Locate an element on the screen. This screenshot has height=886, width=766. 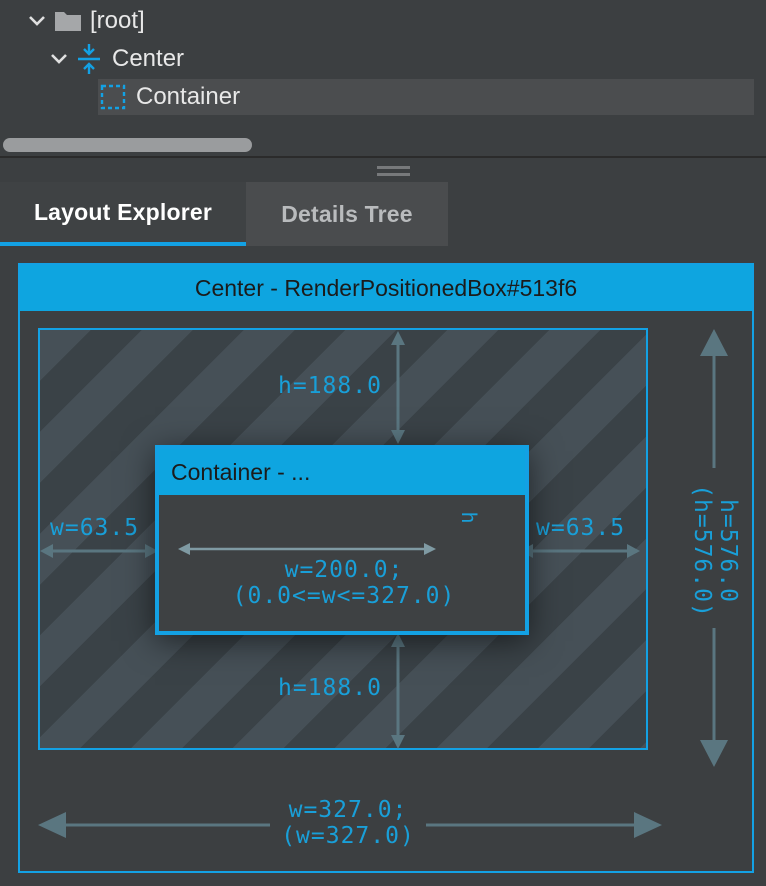
folder-icon is located at coordinates (68, 21).